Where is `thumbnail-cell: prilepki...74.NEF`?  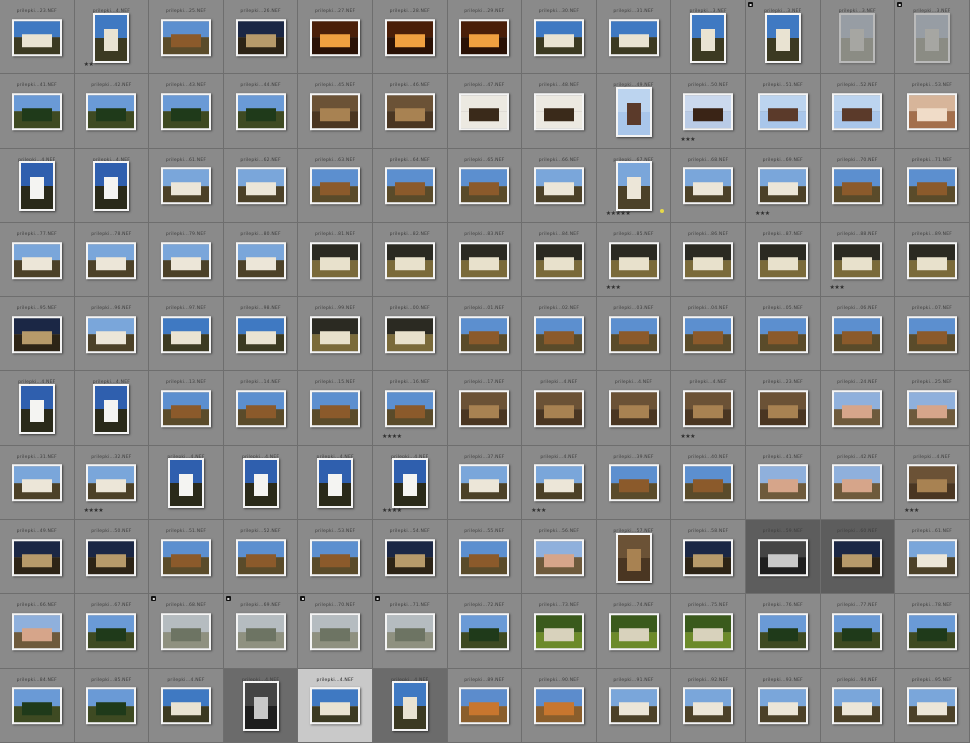 thumbnail-cell: prilepki...74.NEF is located at coordinates (634, 631).